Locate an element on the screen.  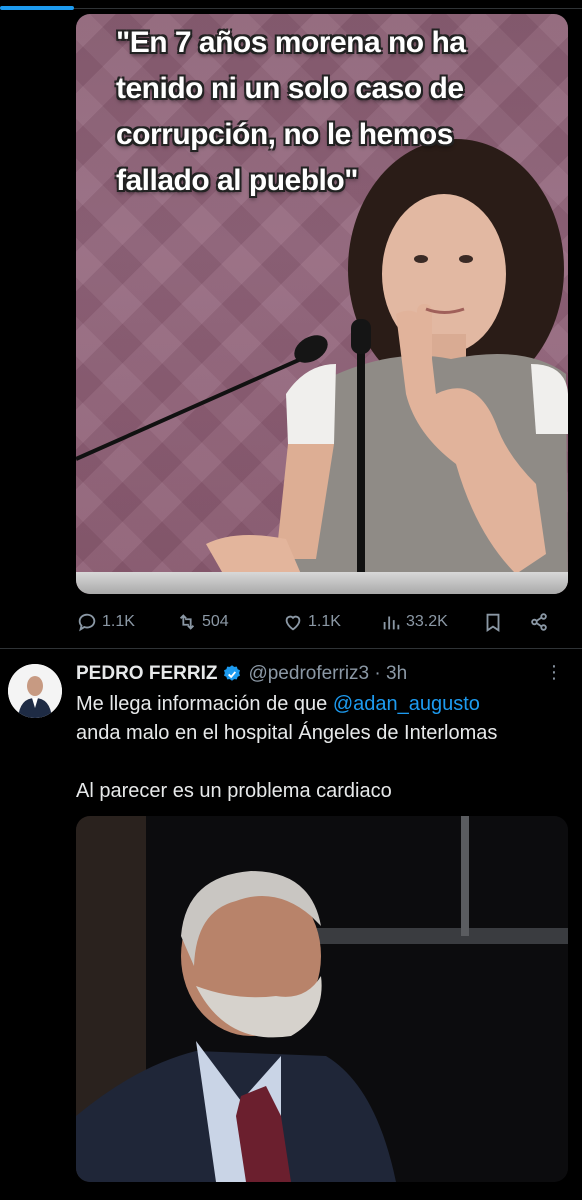
mention-link: @adan_augusto is located at coordinates (406, 704).